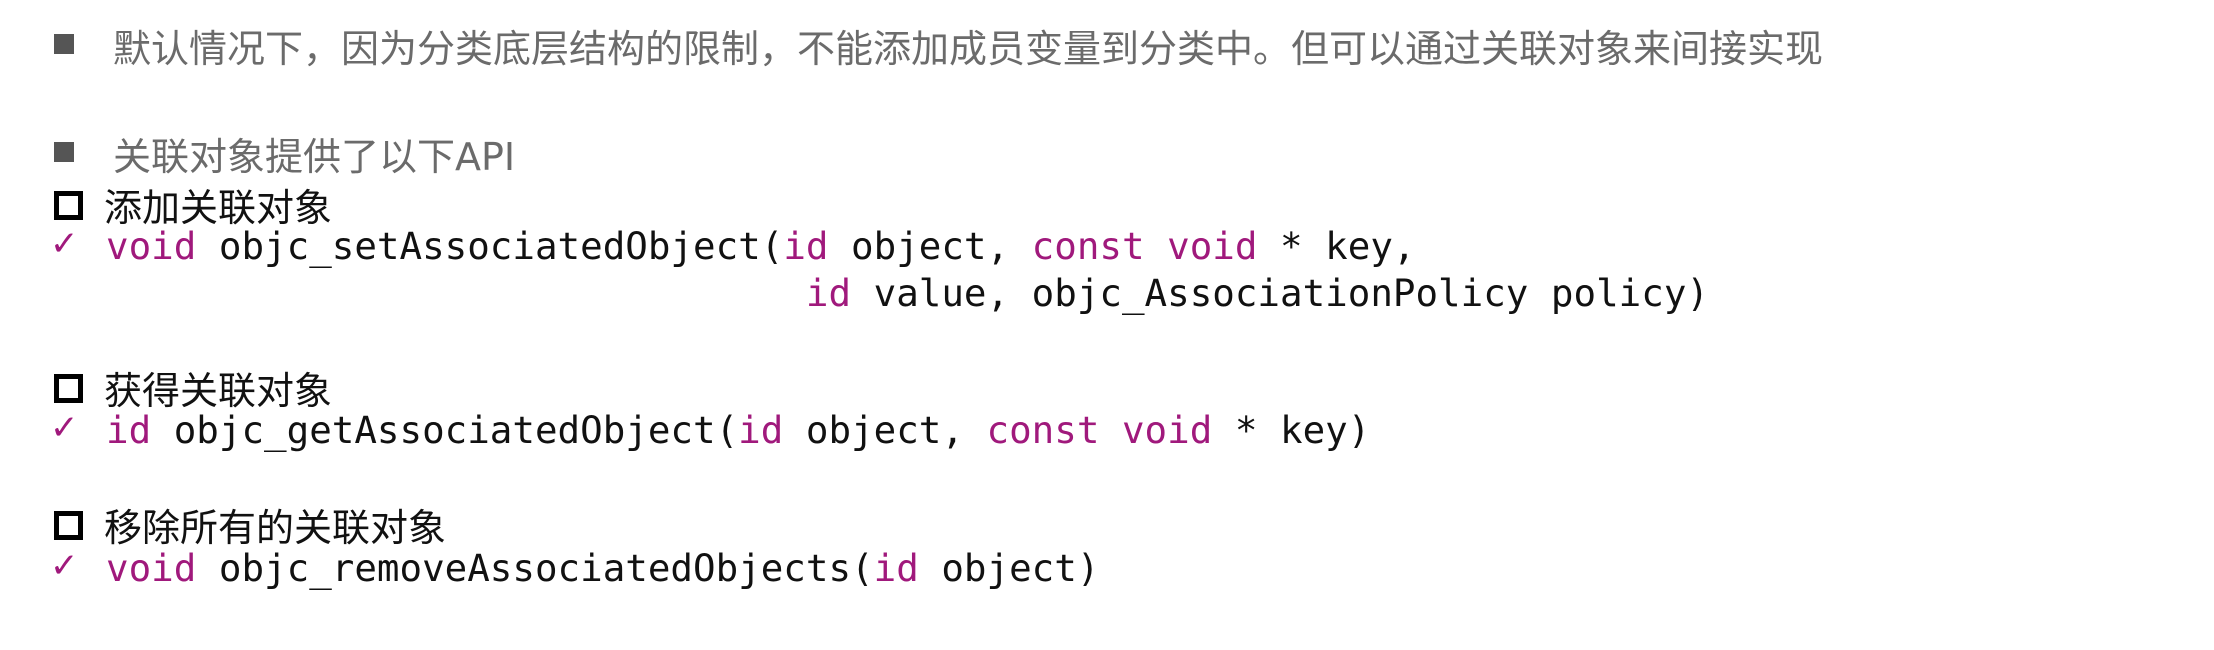 This screenshot has height=650, width=2214. Describe the element at coordinates (1280, 293) in the screenshot. I see `code-token: value, objc_AssociationPolicy policy)` at that location.